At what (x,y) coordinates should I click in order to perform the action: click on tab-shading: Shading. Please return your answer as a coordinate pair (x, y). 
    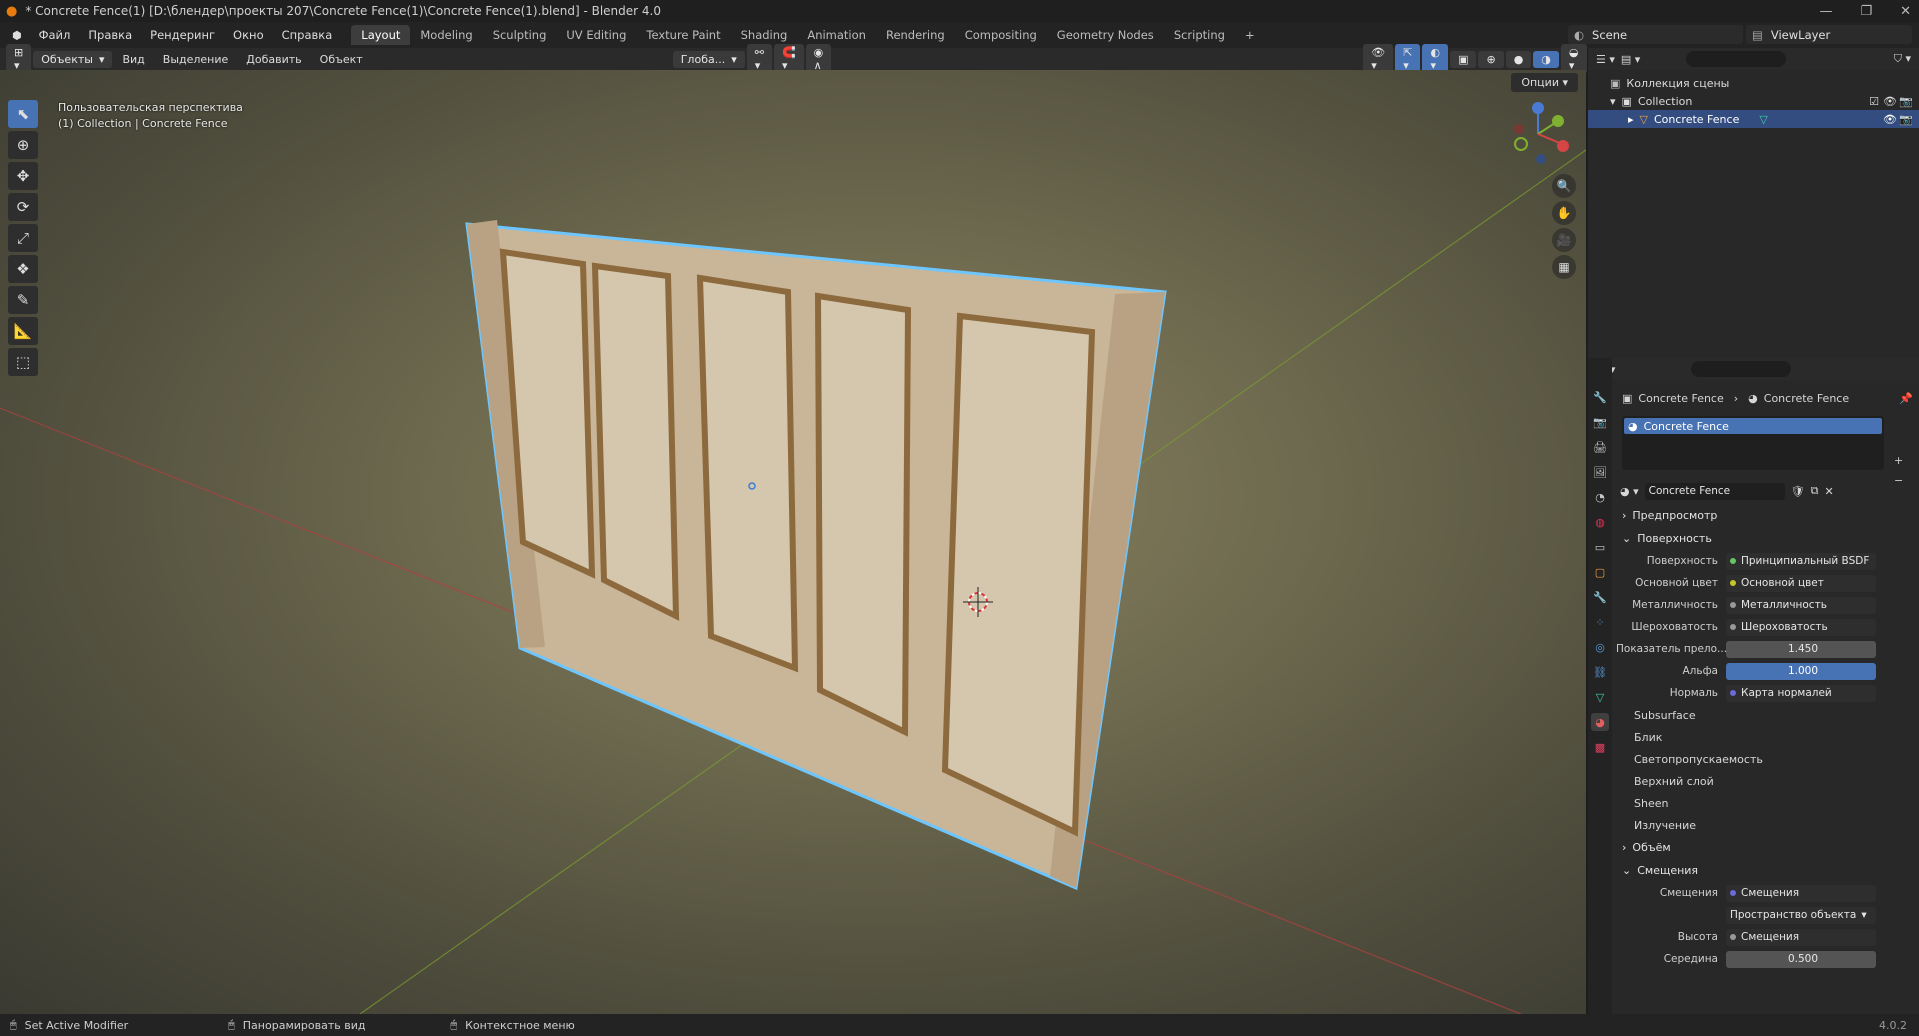
    Looking at the image, I should click on (764, 35).